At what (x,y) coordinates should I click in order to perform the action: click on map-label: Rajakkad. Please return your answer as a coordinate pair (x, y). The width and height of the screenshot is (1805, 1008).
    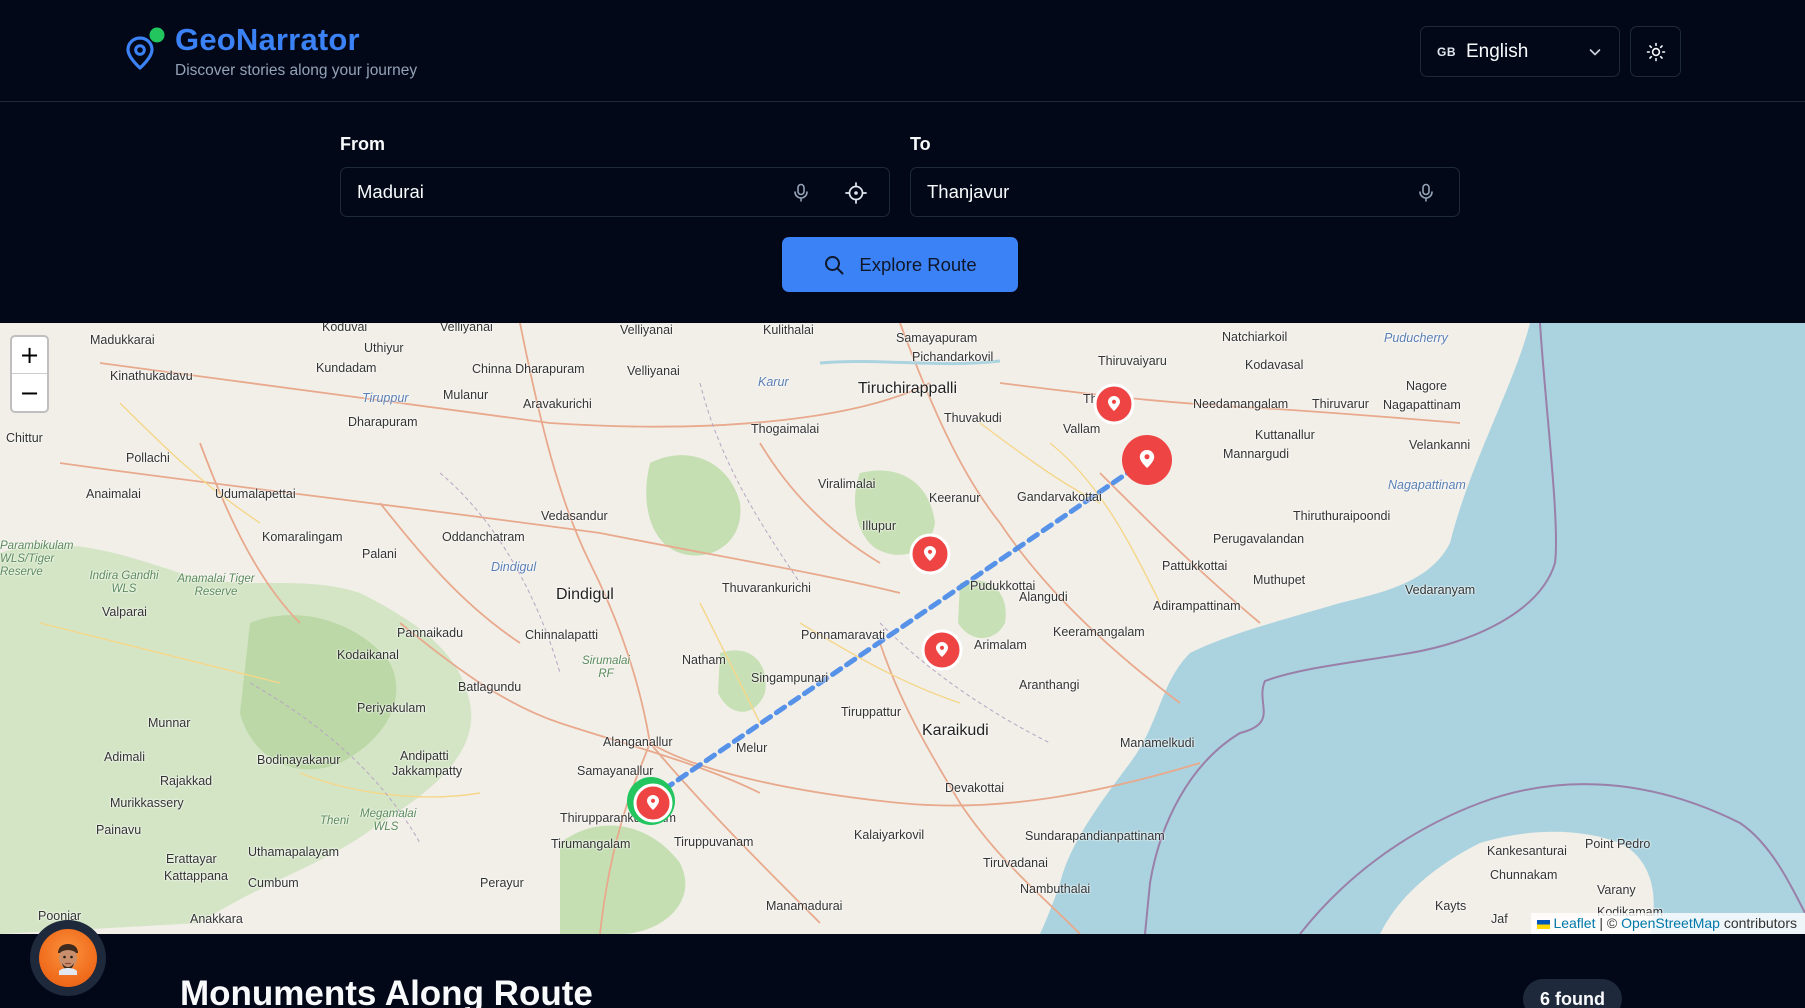
    Looking at the image, I should click on (186, 781).